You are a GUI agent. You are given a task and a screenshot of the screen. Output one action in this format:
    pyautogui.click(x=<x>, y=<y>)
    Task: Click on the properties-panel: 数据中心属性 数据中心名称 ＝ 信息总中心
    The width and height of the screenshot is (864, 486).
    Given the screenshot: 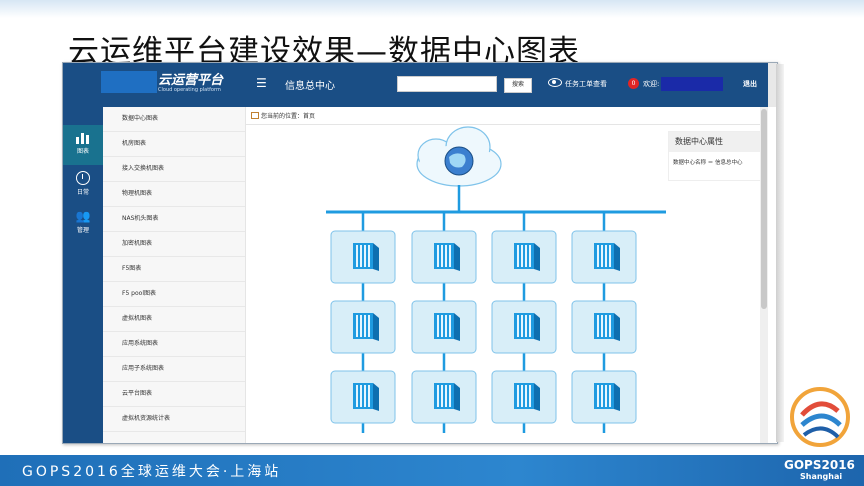 What is the action you would take?
    pyautogui.click(x=715, y=156)
    